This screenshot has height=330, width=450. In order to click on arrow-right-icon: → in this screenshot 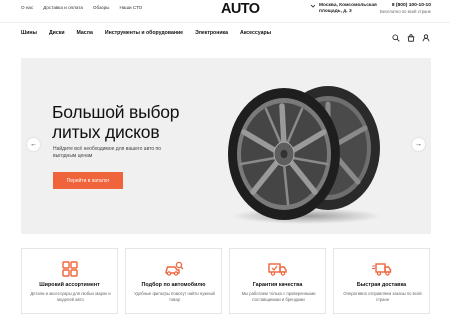, I will do `click(418, 144)`.